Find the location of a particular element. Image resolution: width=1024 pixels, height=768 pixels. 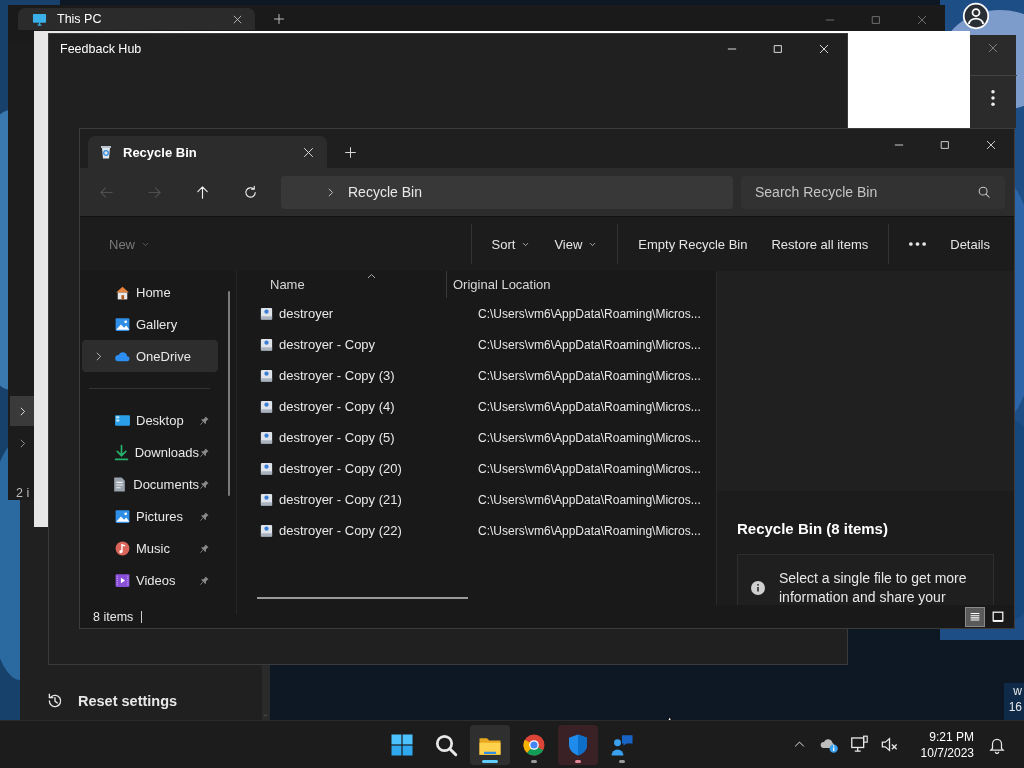

sidebar-item: Videos is located at coordinates (150, 580).